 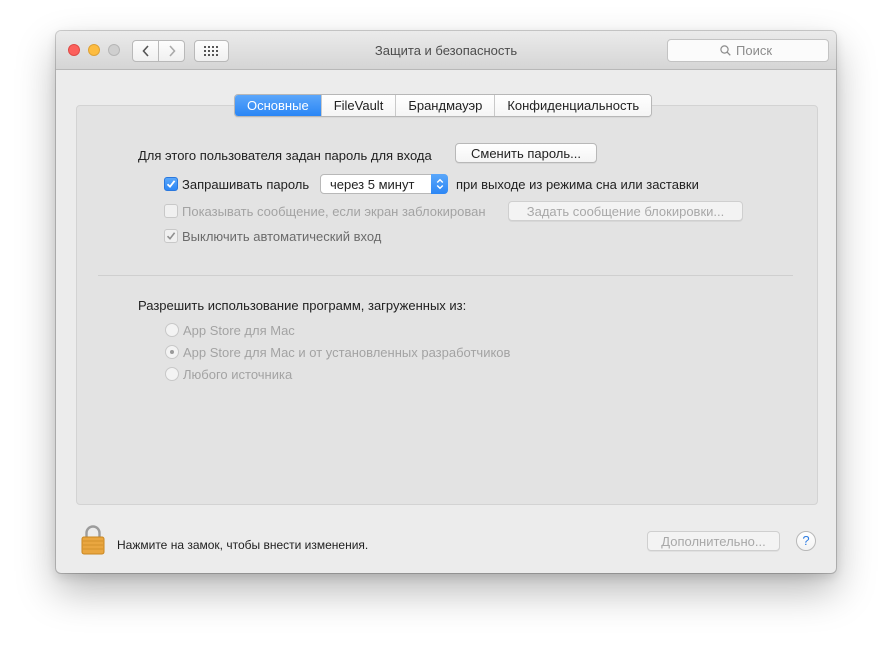 What do you see at coordinates (239, 330) in the screenshot?
I see `radio-app-store-label: App Store для Mac` at bounding box center [239, 330].